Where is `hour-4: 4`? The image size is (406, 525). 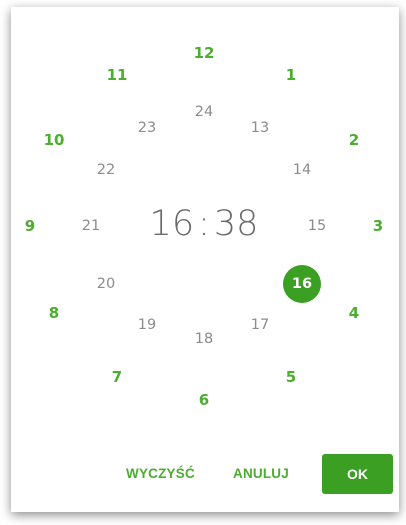 hour-4: 4 is located at coordinates (354, 313).